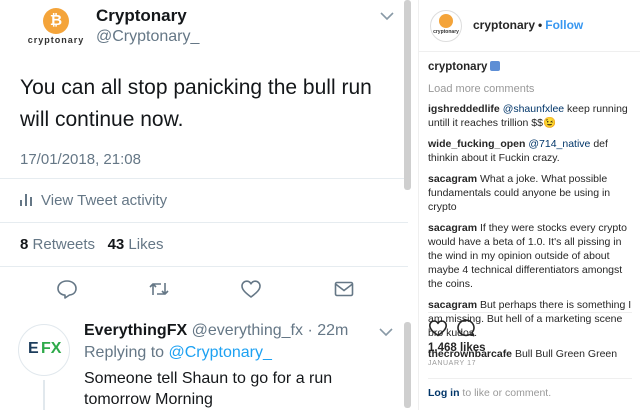  I want to click on activity-label: View Tweet activity, so click(104, 200).